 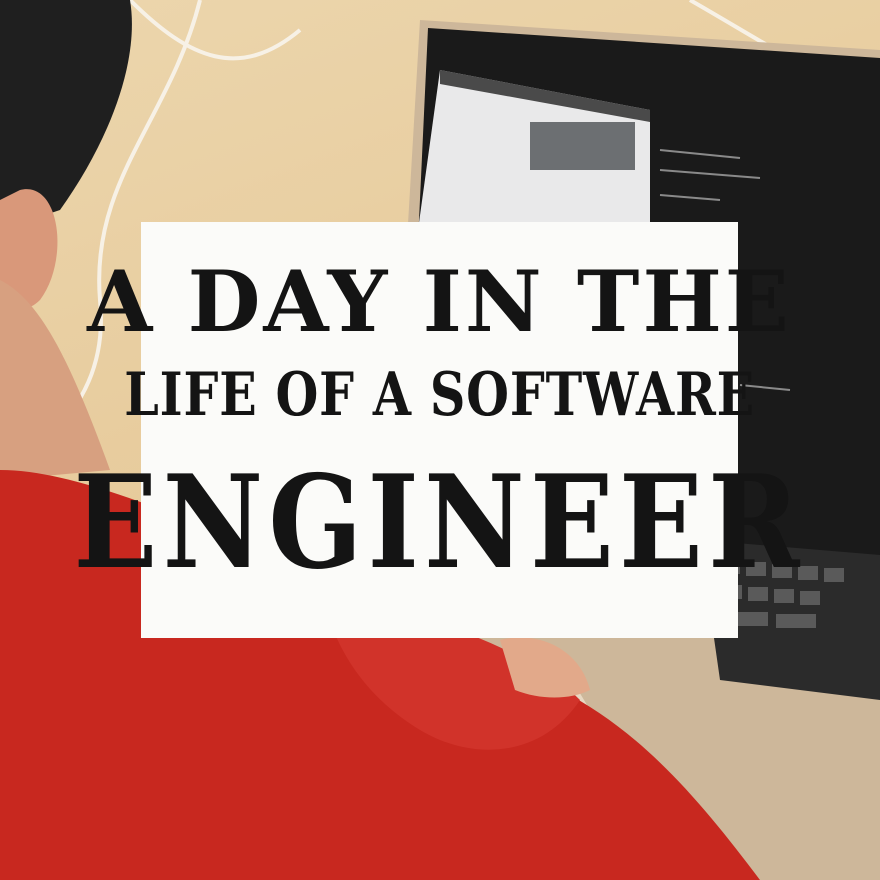 What do you see at coordinates (439, 395) in the screenshot?
I see `title-line-2: Life of a Software` at bounding box center [439, 395].